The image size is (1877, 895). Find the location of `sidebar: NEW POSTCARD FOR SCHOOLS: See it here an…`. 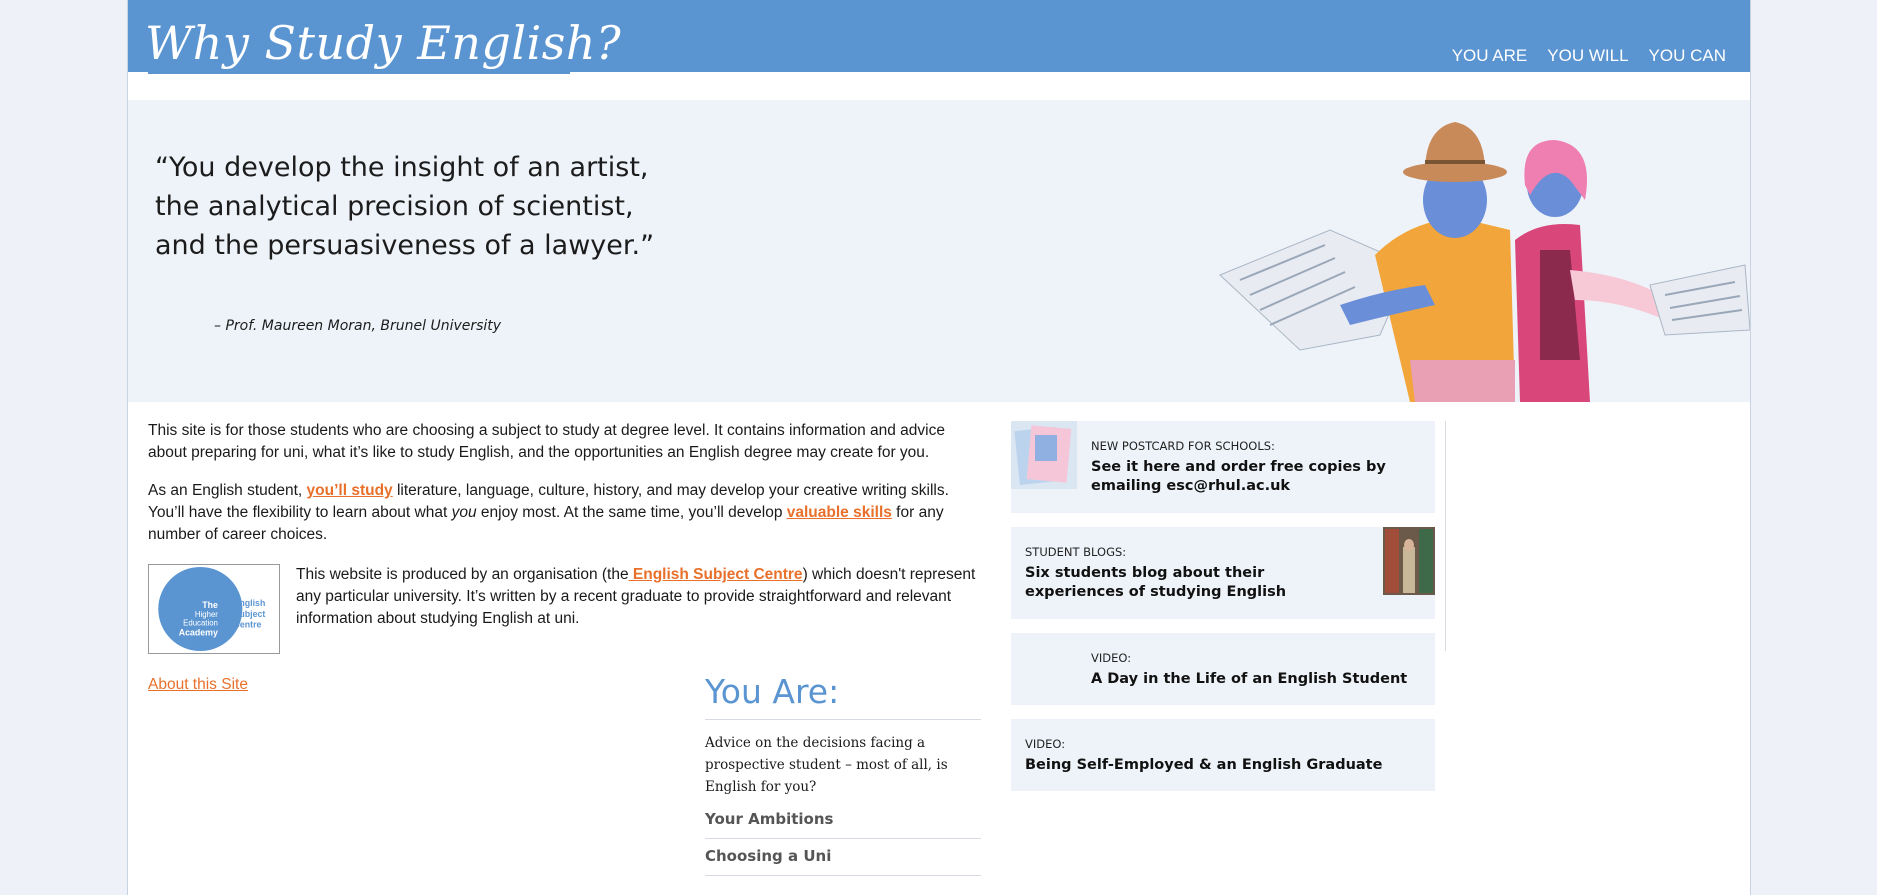

sidebar: NEW POSTCARD FOR SCHOOLS: See it here an… is located at coordinates (1223, 613).